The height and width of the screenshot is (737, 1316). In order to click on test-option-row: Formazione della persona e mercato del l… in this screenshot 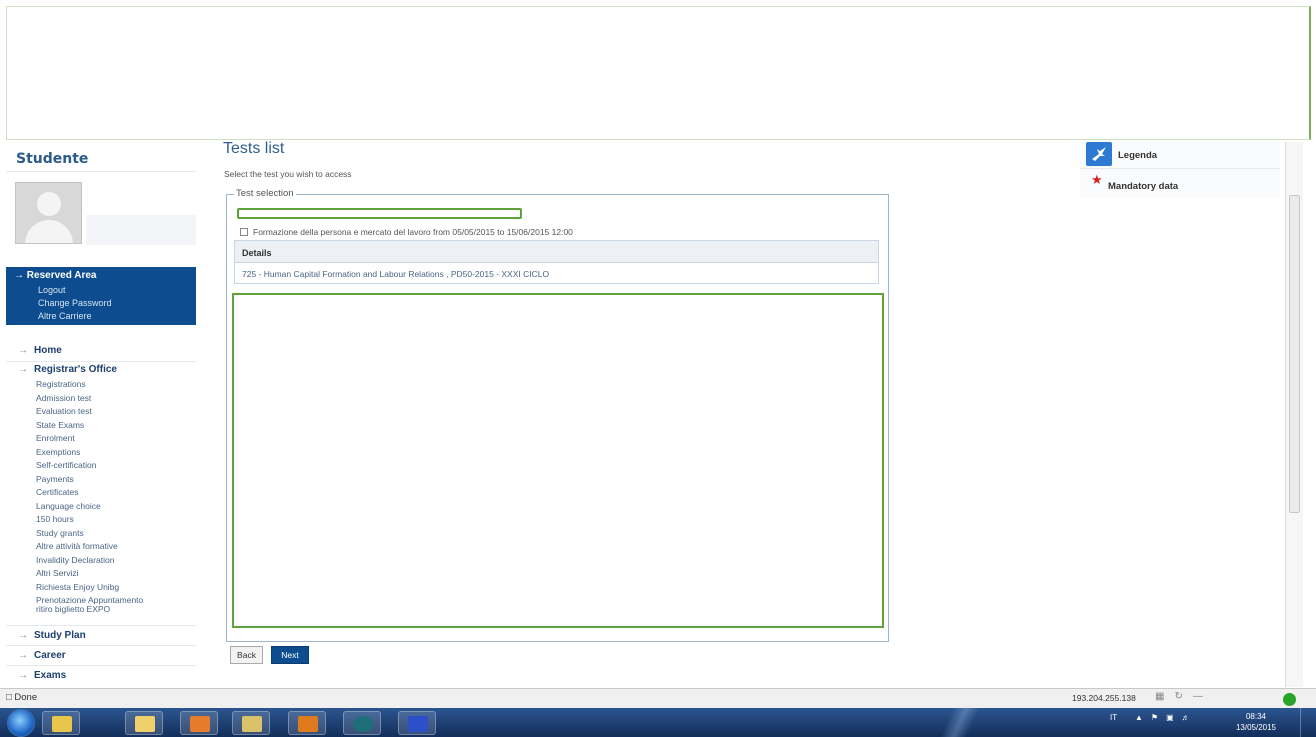, I will do `click(406, 232)`.